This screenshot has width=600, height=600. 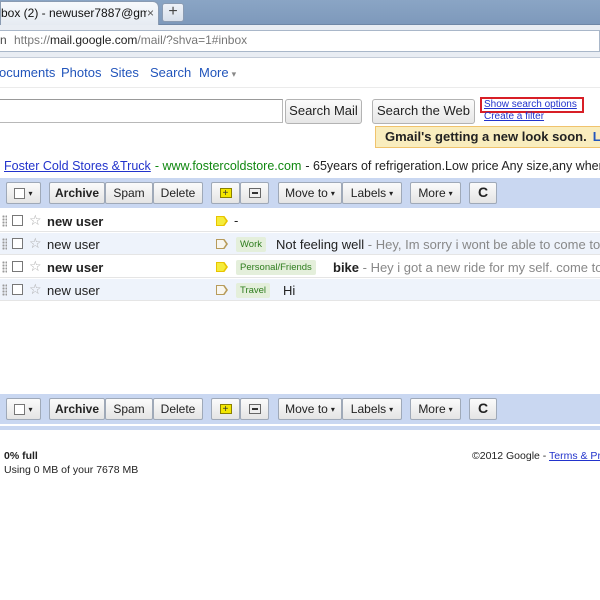 I want to click on nav-documents: ocuments, so click(x=27, y=72).